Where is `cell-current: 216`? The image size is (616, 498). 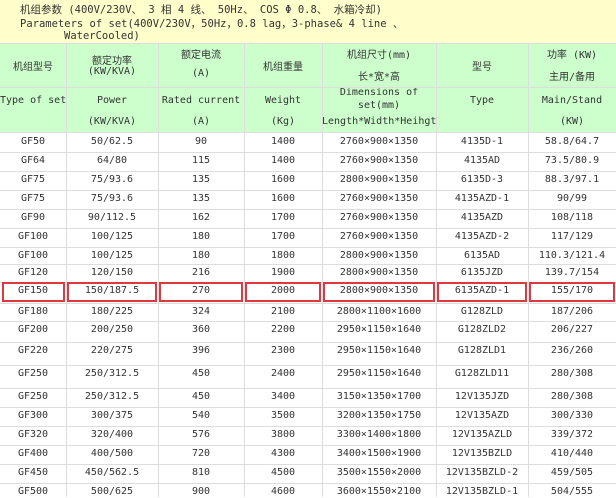 cell-current: 216 is located at coordinates (201, 272).